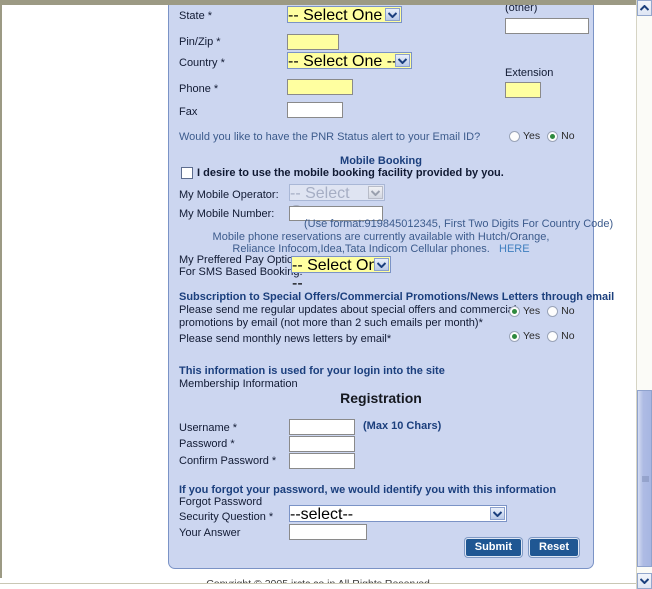 This screenshot has height=589, width=652. I want to click on your-answer-label: Your Answer, so click(210, 533).